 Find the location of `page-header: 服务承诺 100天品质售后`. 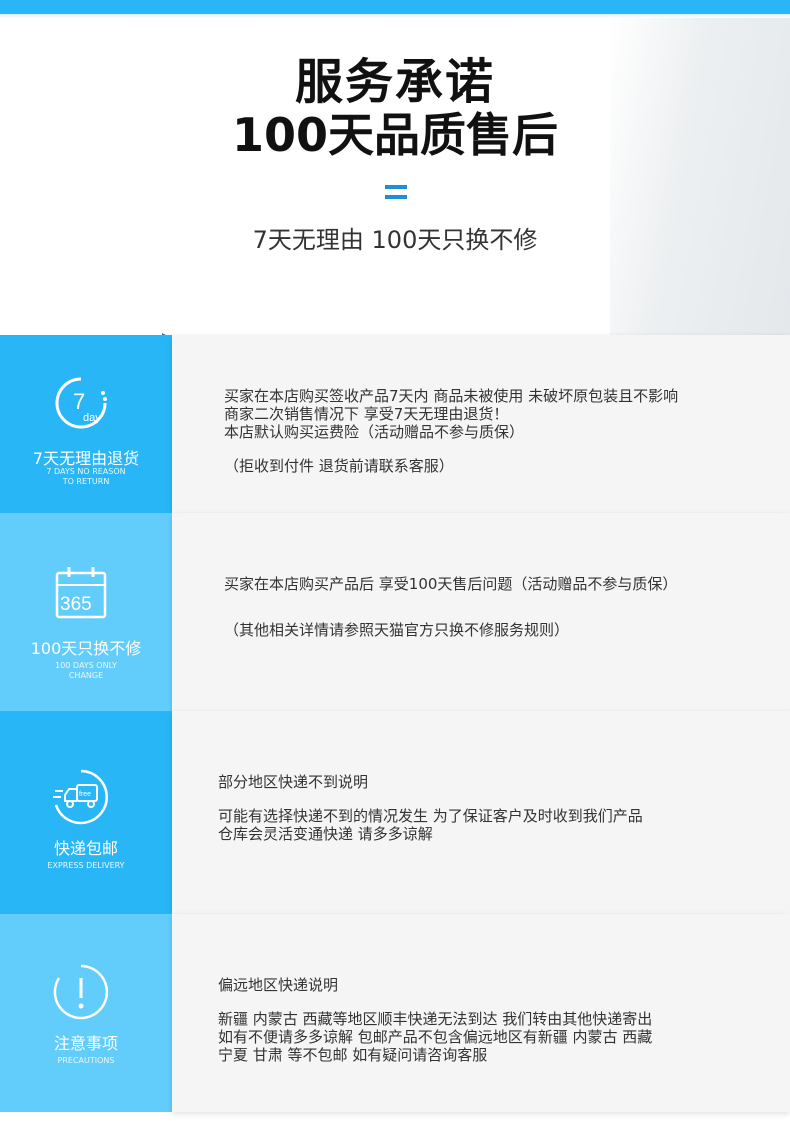

page-header: 服务承诺 100天品质售后 is located at coordinates (395, 108).